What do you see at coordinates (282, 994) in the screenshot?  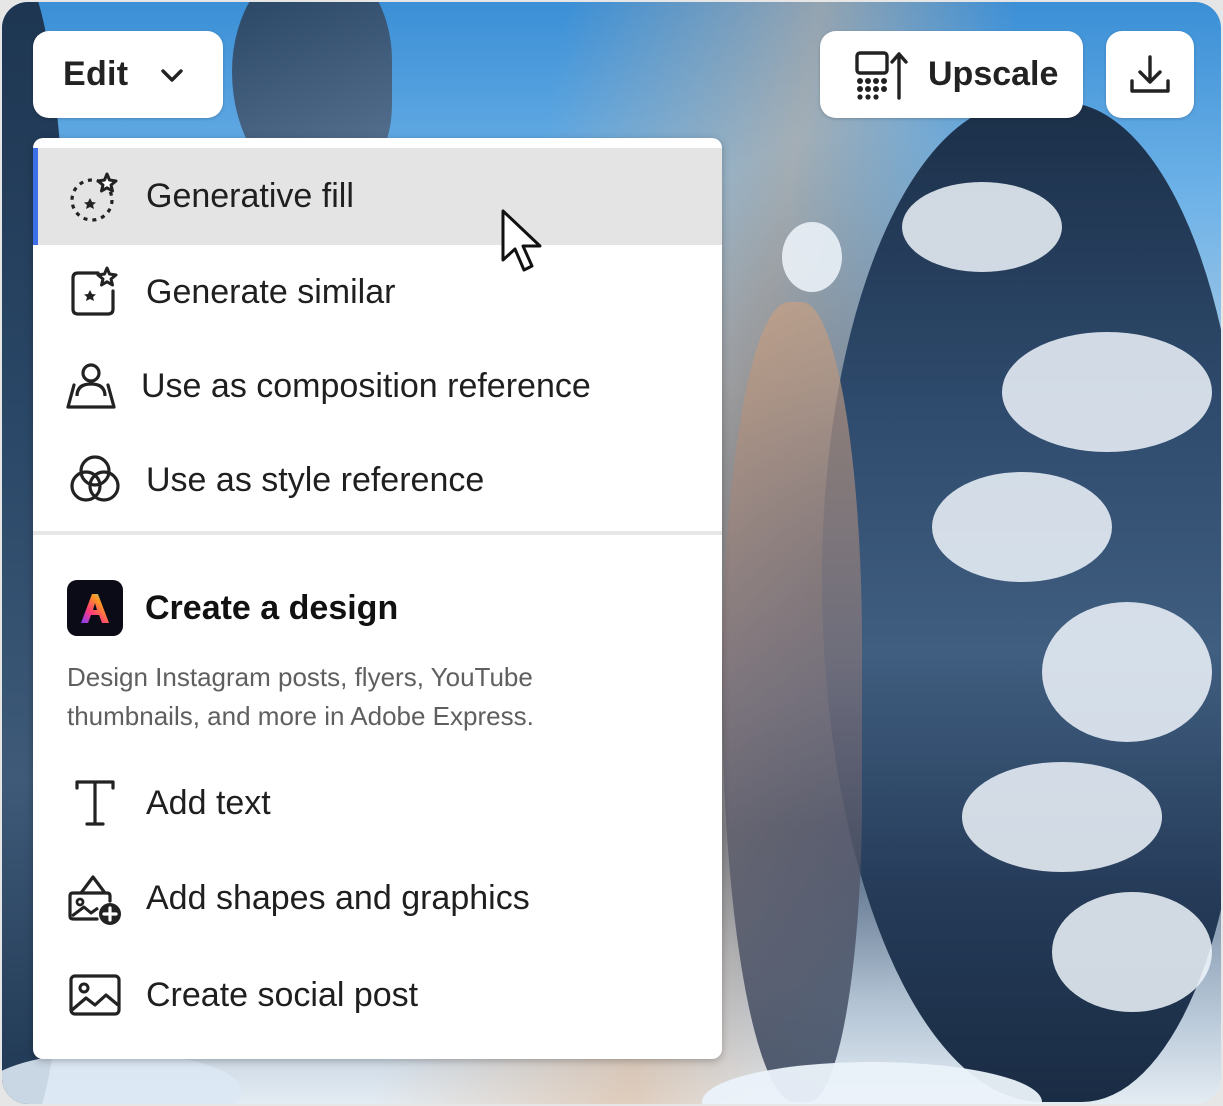 I see `menu-item-label: Create social post` at bounding box center [282, 994].